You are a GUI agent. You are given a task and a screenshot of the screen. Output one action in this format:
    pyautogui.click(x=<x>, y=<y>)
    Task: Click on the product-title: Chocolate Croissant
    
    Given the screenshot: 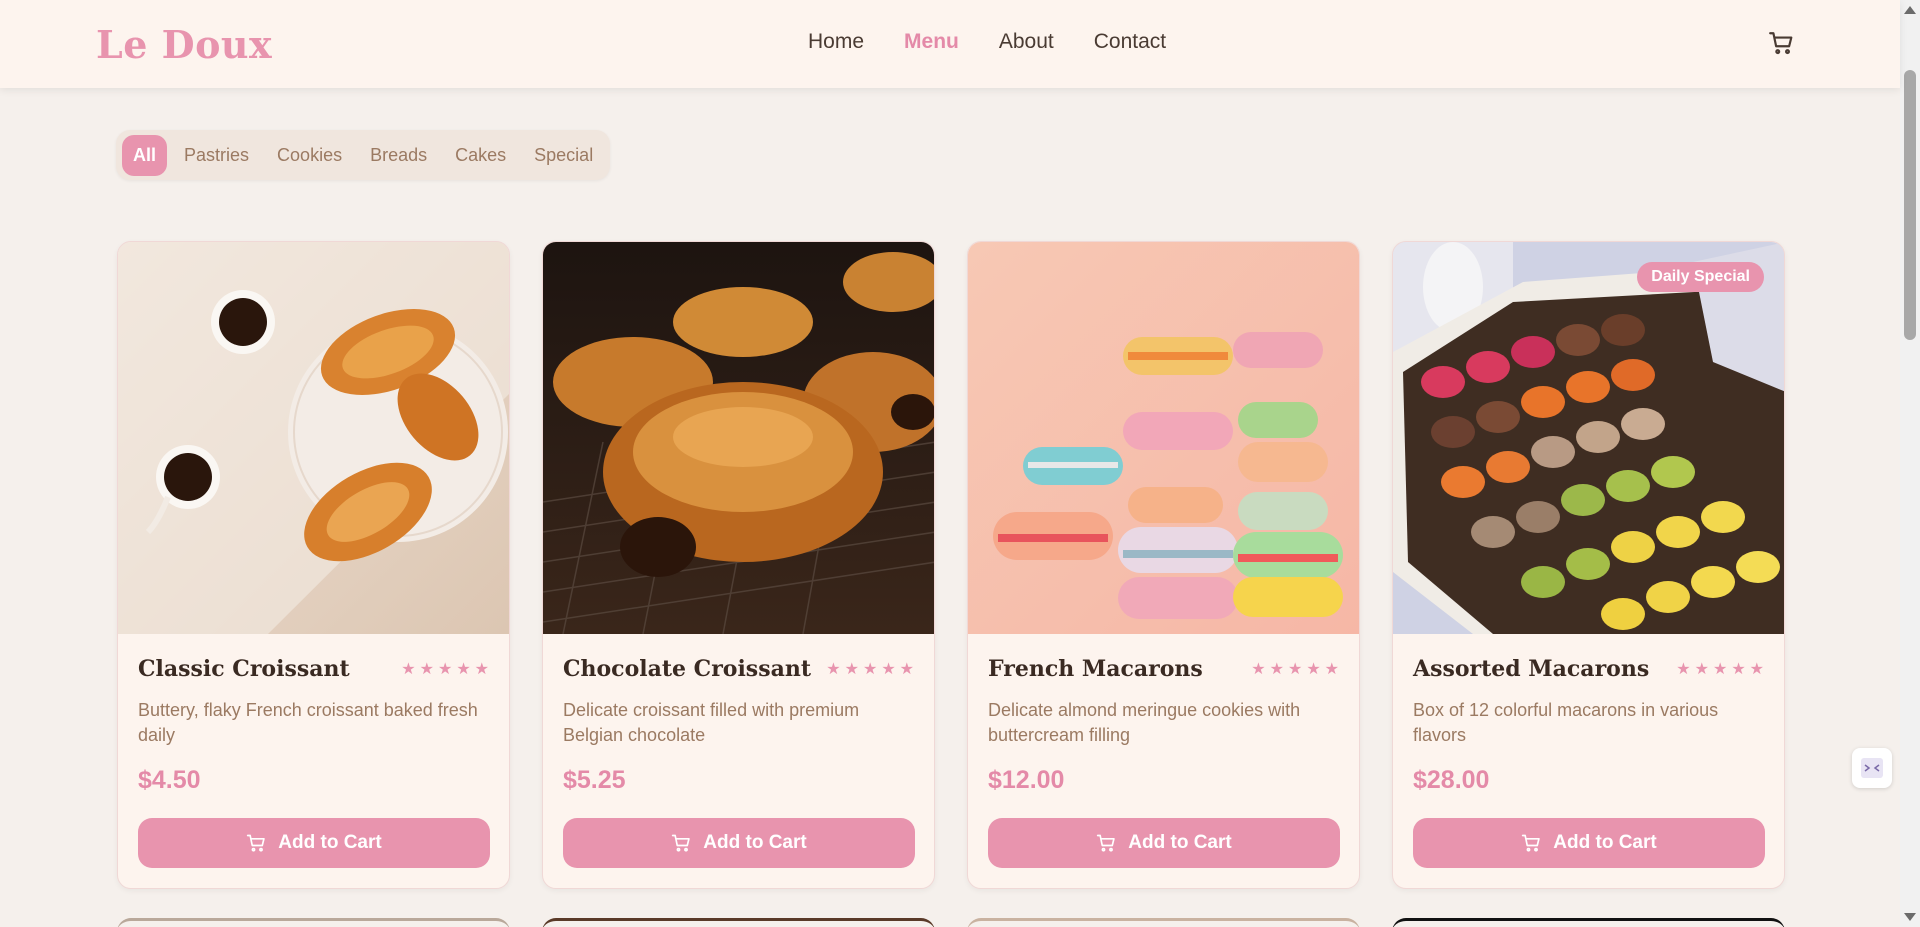 What is the action you would take?
    pyautogui.click(x=687, y=669)
    